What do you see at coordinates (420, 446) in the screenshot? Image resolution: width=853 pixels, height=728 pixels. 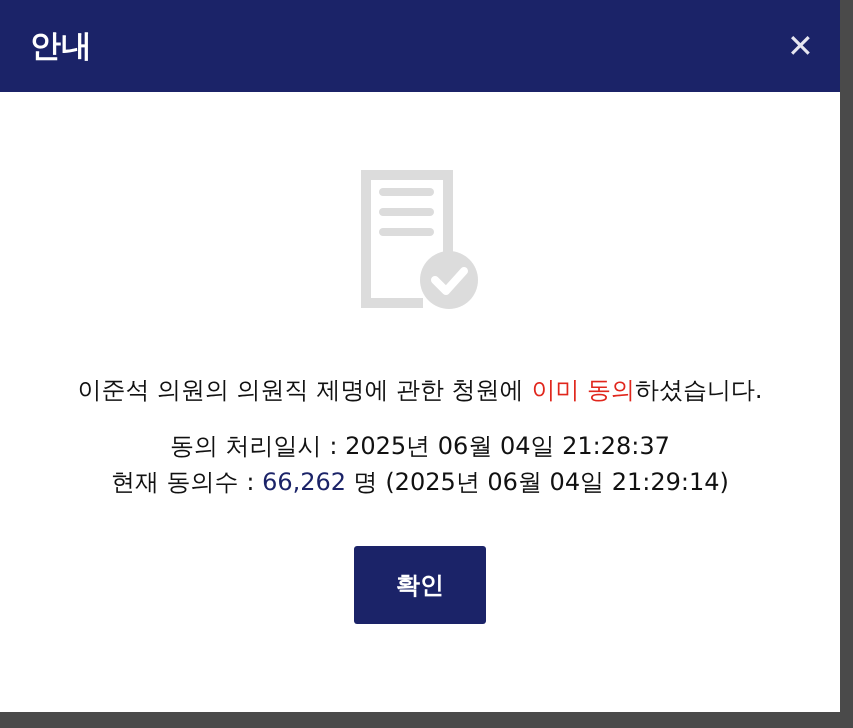 I see `processed-time-text: 동의 처리일시 : 2025년 06월 04일 21:28:37` at bounding box center [420, 446].